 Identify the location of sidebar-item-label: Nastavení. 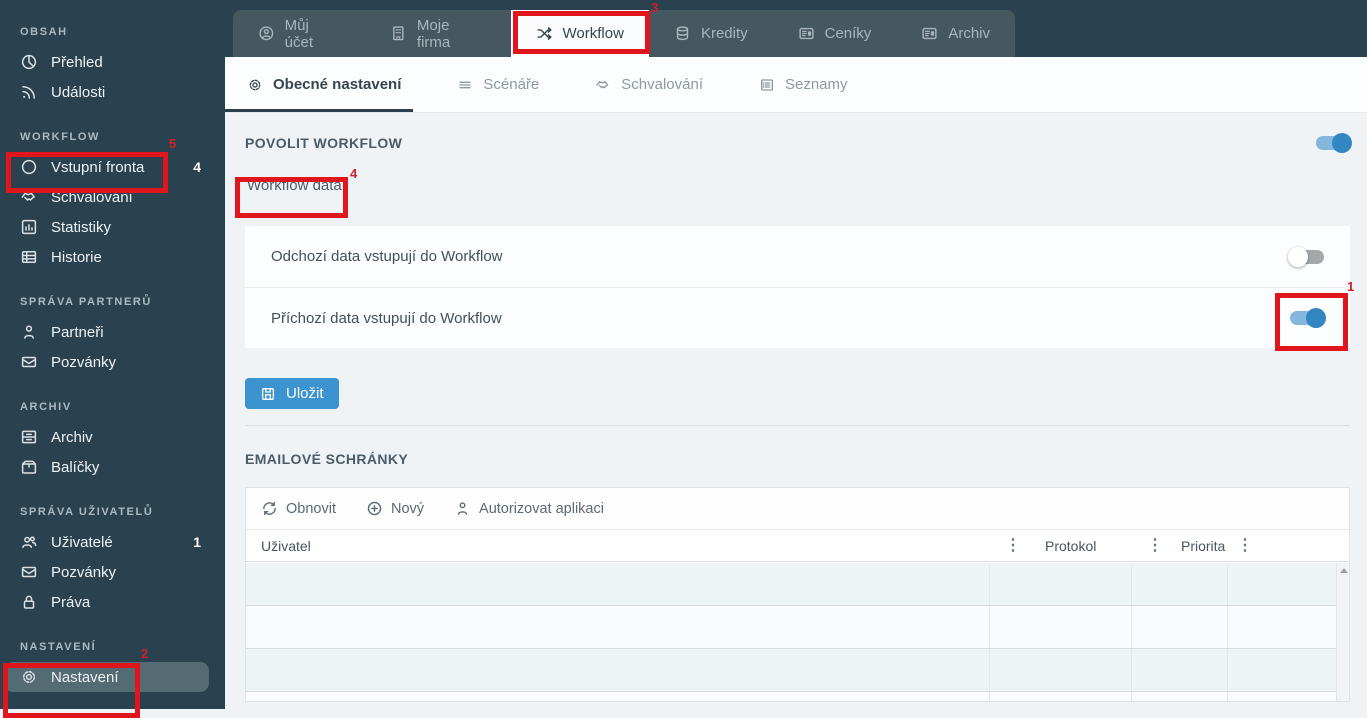
(85, 677).